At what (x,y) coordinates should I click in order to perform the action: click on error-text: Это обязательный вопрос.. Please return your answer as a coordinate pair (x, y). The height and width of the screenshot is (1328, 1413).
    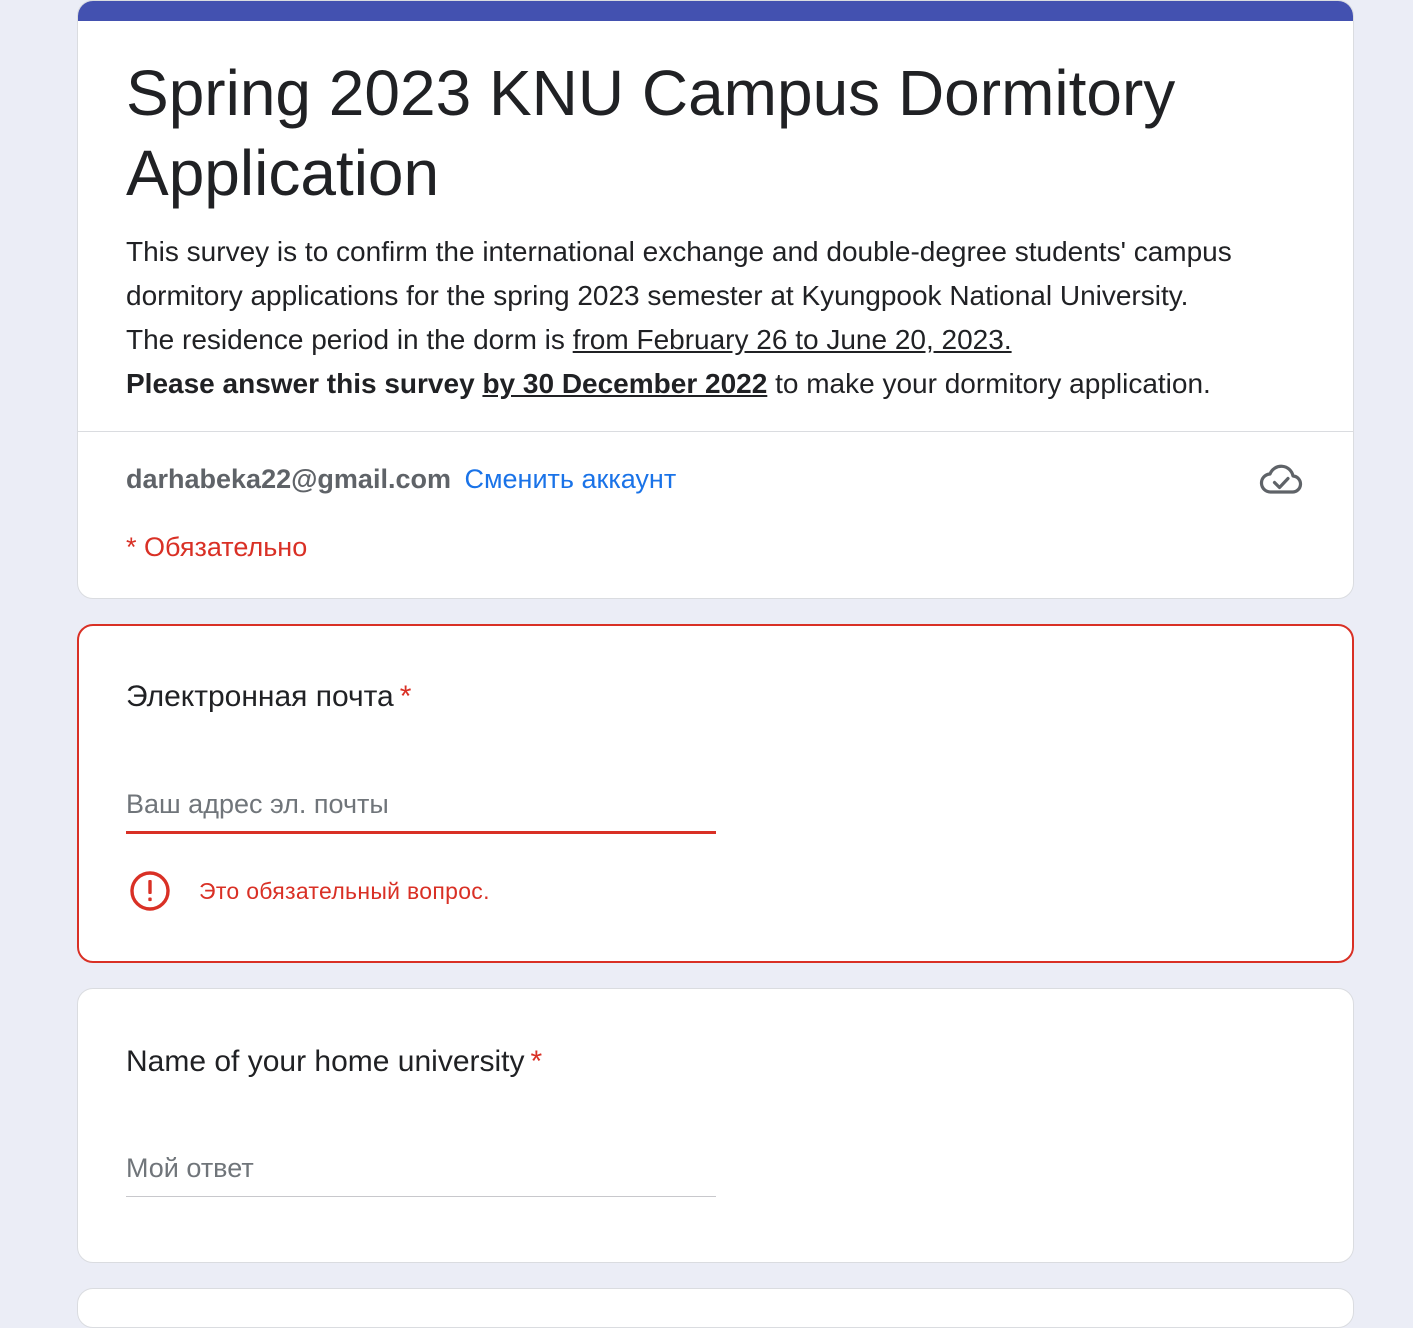
    Looking at the image, I should click on (344, 890).